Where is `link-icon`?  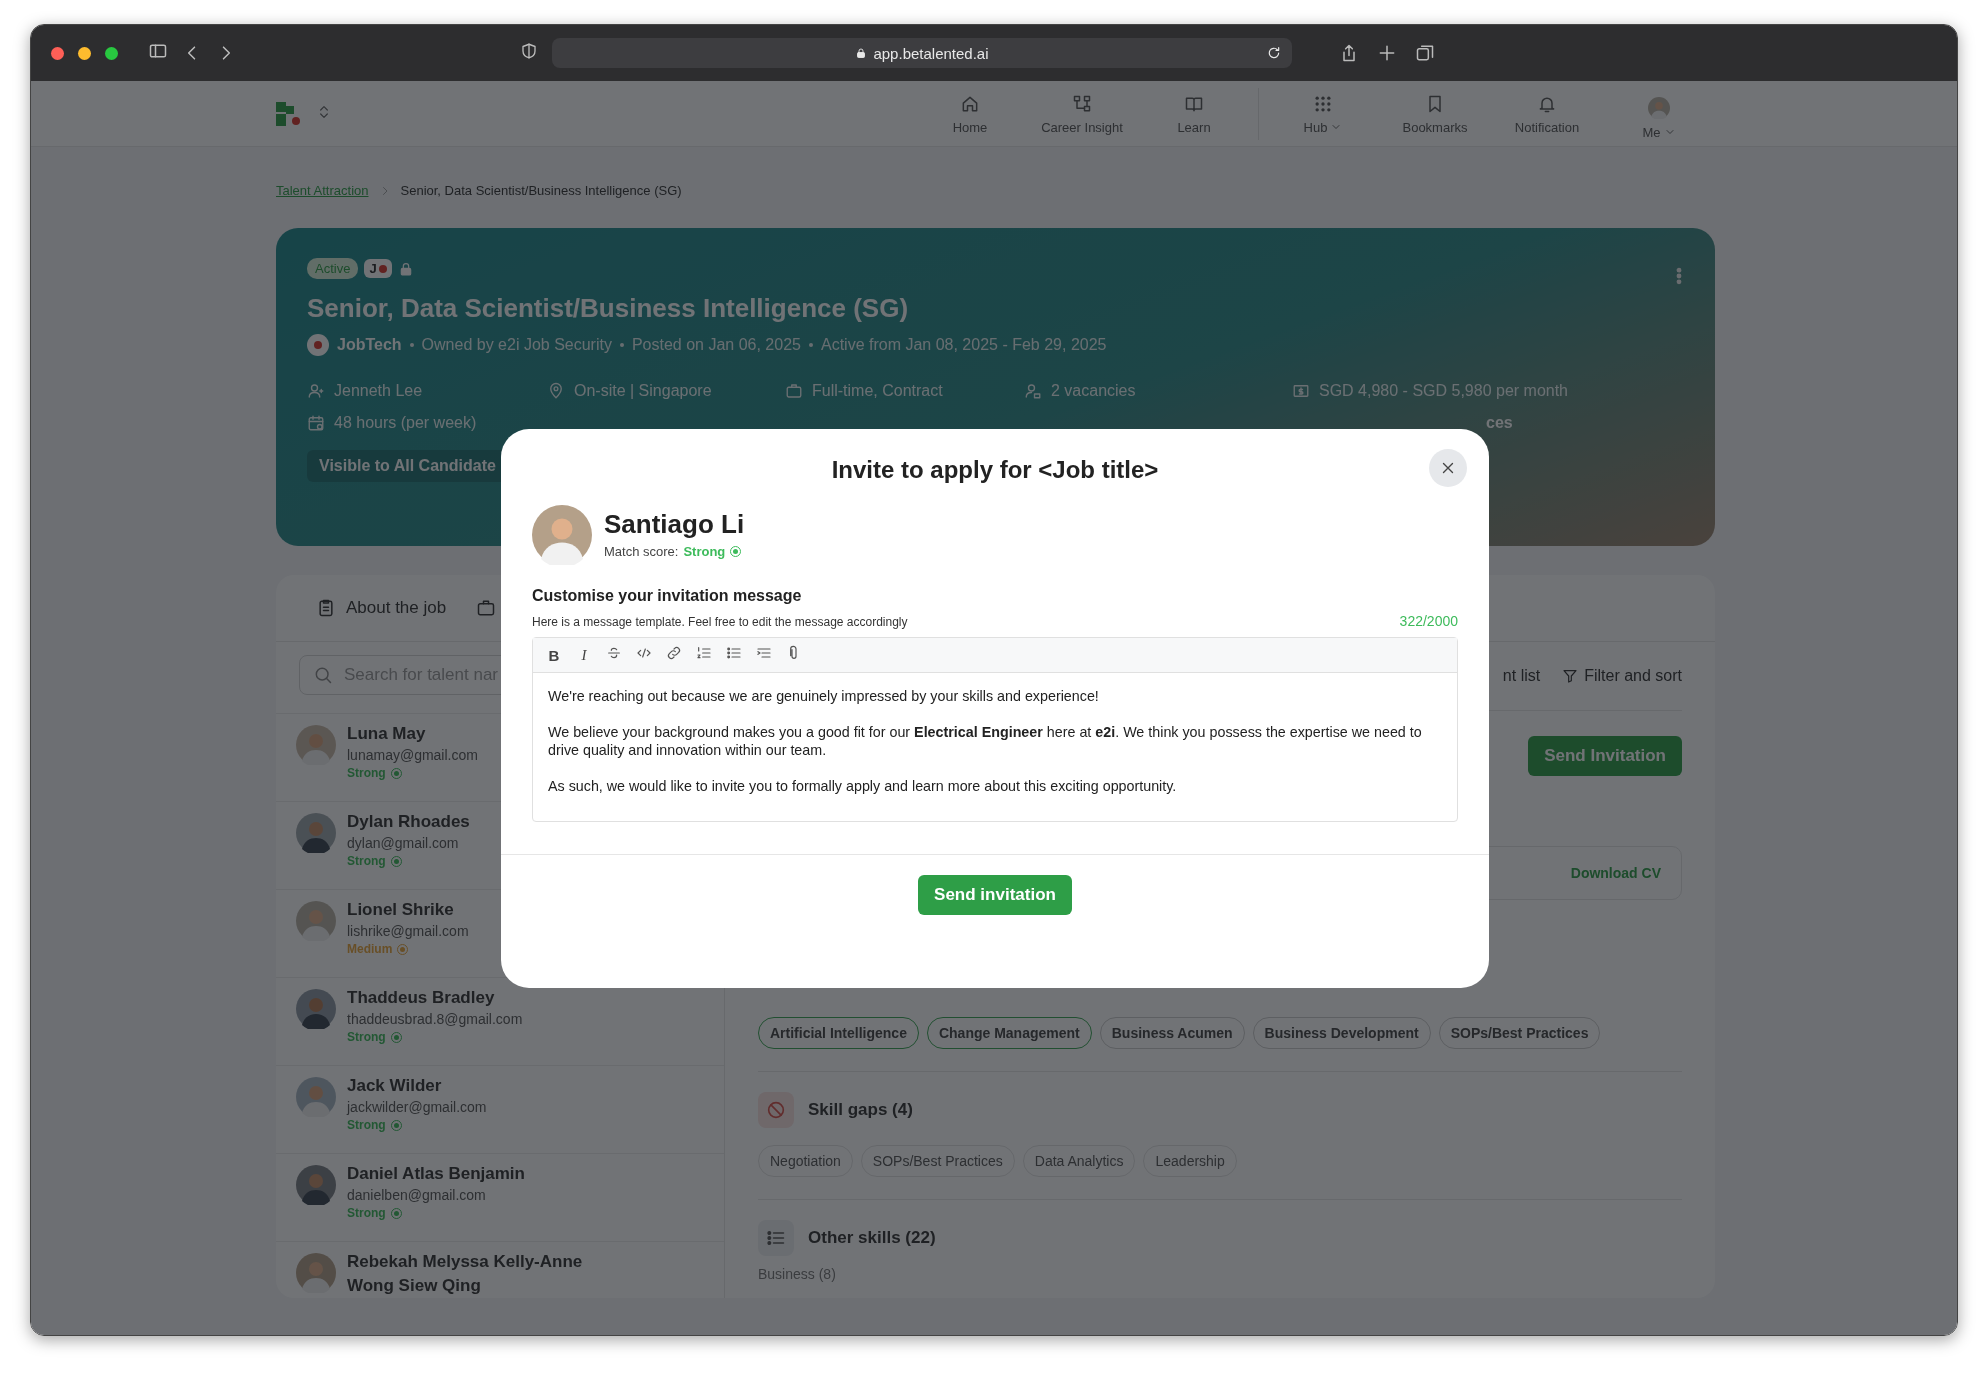 link-icon is located at coordinates (674, 653).